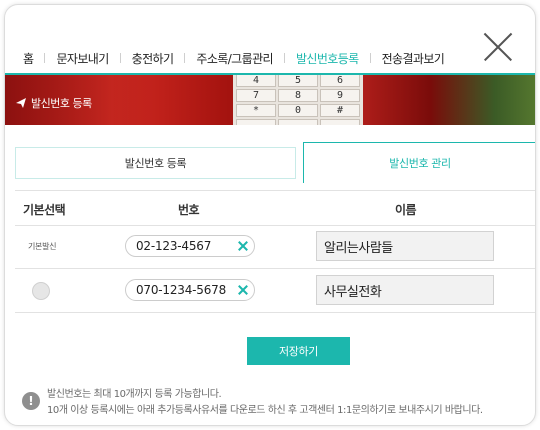 Image resolution: width=540 pixels, height=430 pixels. Describe the element at coordinates (340, 95) in the screenshot. I see `dial-key: 9` at that location.